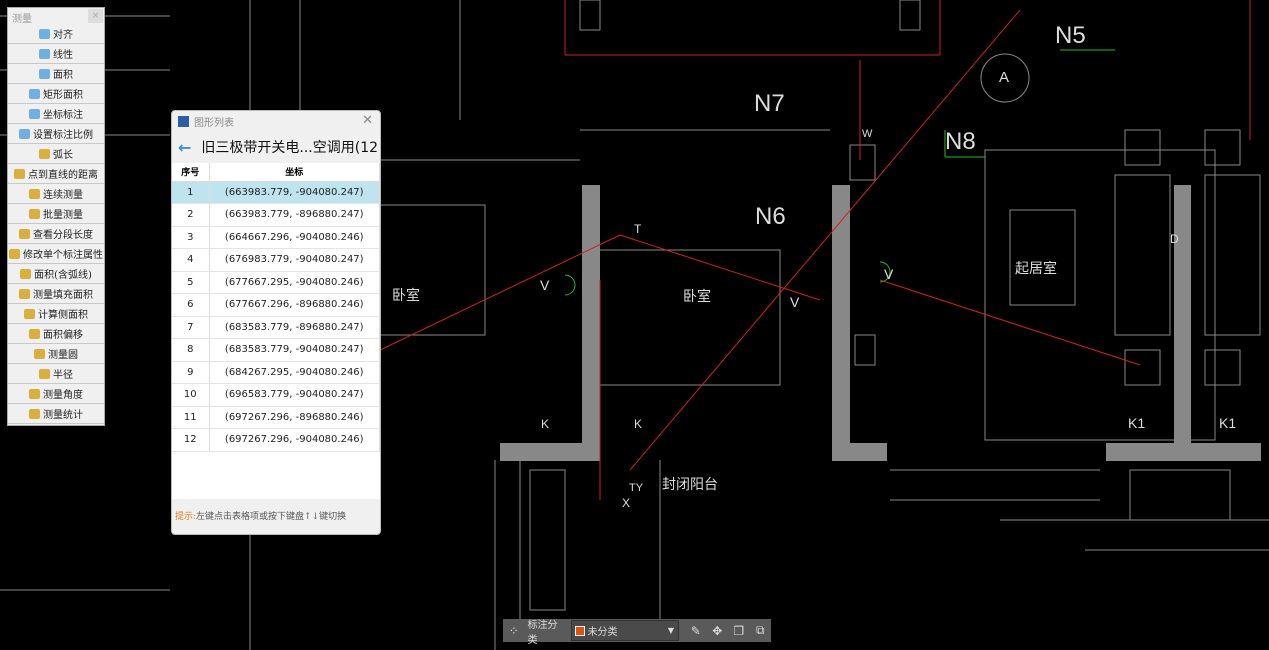 This screenshot has height=650, width=1269. I want to click on table-row: 7 (683583.779, -896880.247), so click(276, 327).